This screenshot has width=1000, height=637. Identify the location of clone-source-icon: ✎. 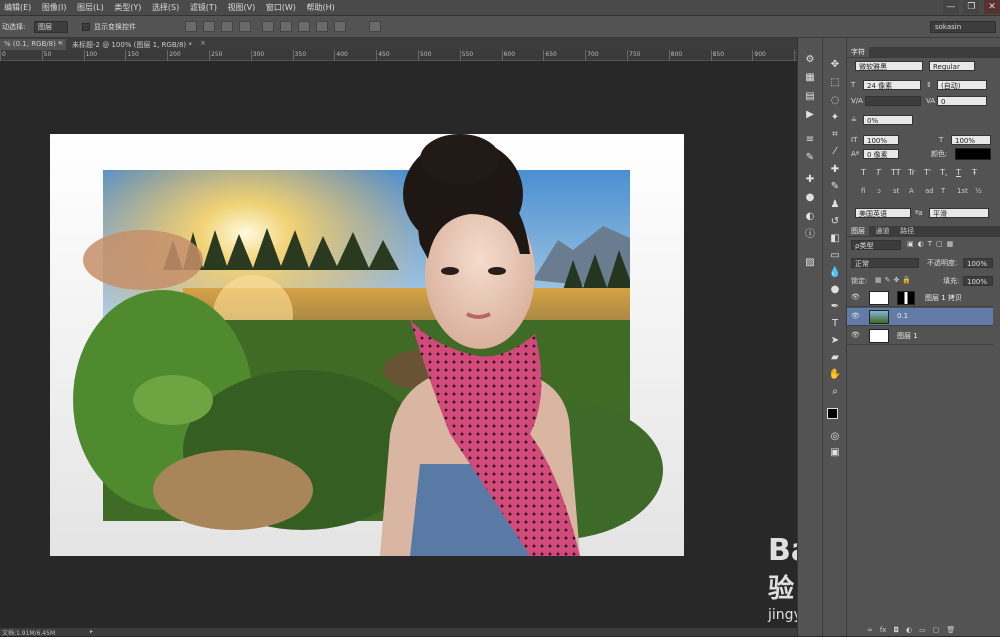
(810, 158).